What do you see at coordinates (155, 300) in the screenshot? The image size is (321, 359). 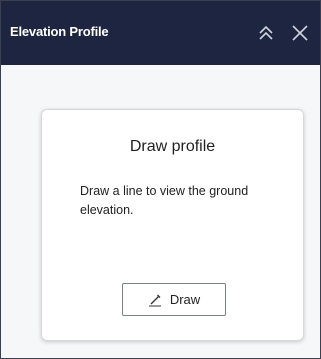 I see `pencil-icon` at bounding box center [155, 300].